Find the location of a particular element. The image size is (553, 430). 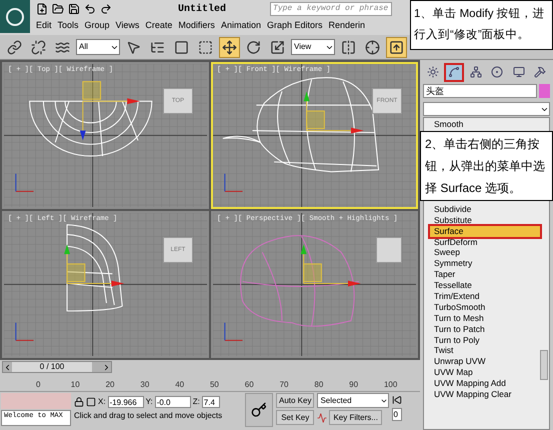

callout: 2、单击右侧的三角按钮，从弹出的菜单中选择 Surface 选项。 is located at coordinates (486, 166).